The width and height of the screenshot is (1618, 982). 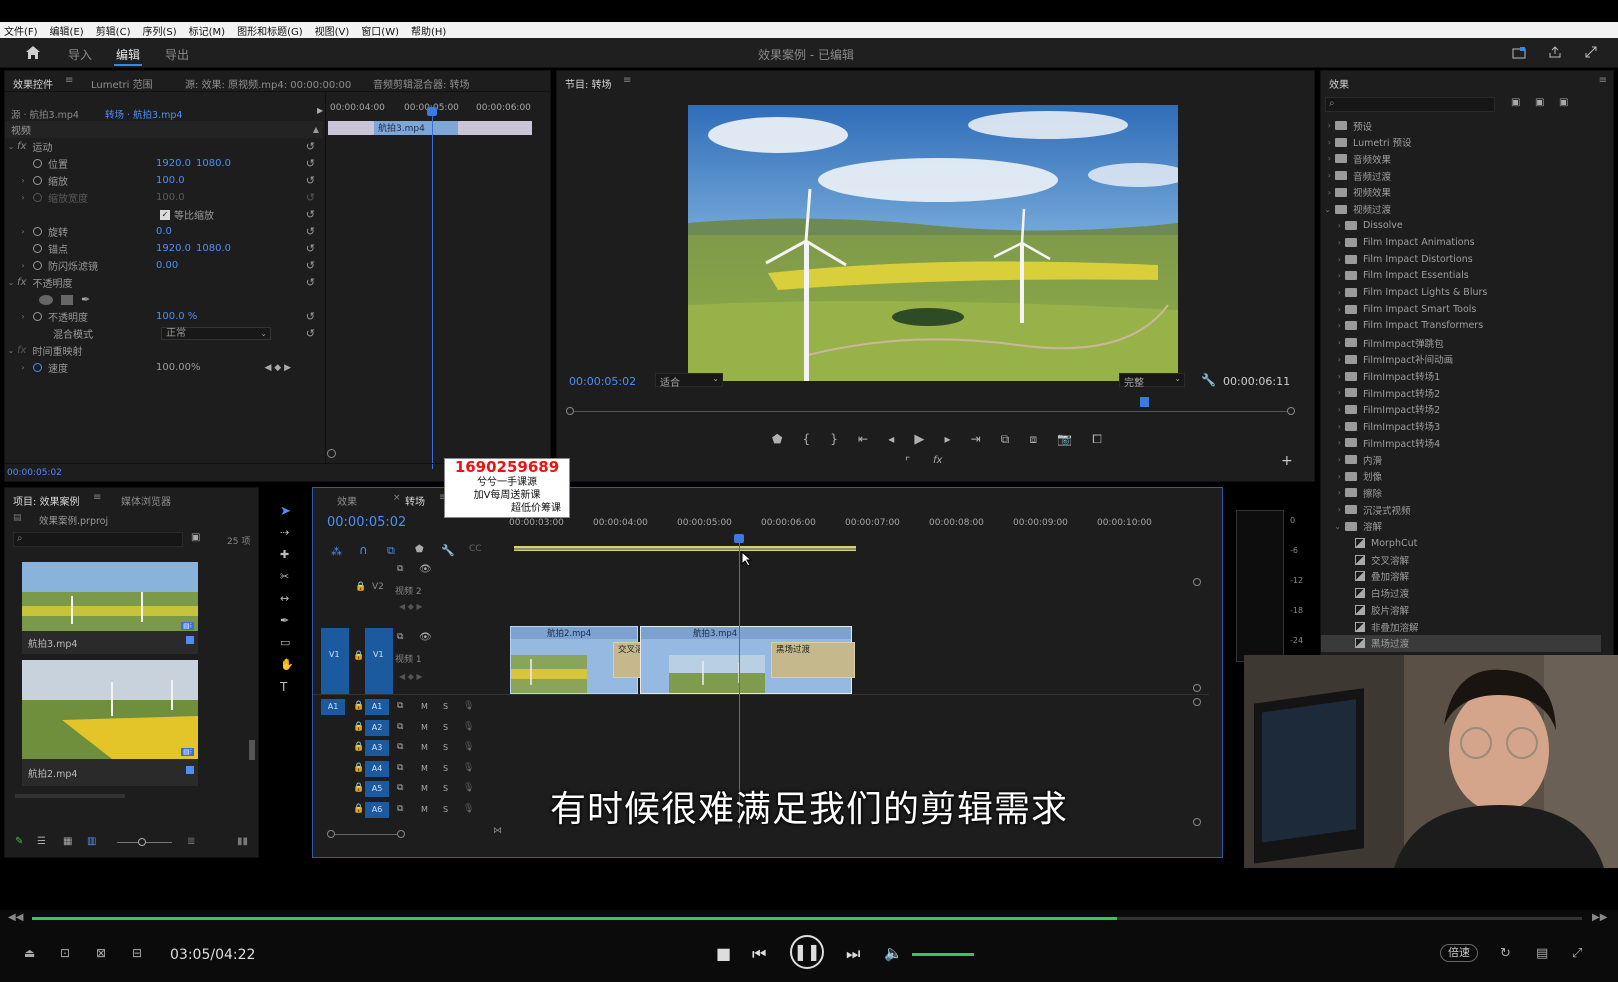 What do you see at coordinates (468, 768) in the screenshot?
I see `microphone-icon: 🎙` at bounding box center [468, 768].